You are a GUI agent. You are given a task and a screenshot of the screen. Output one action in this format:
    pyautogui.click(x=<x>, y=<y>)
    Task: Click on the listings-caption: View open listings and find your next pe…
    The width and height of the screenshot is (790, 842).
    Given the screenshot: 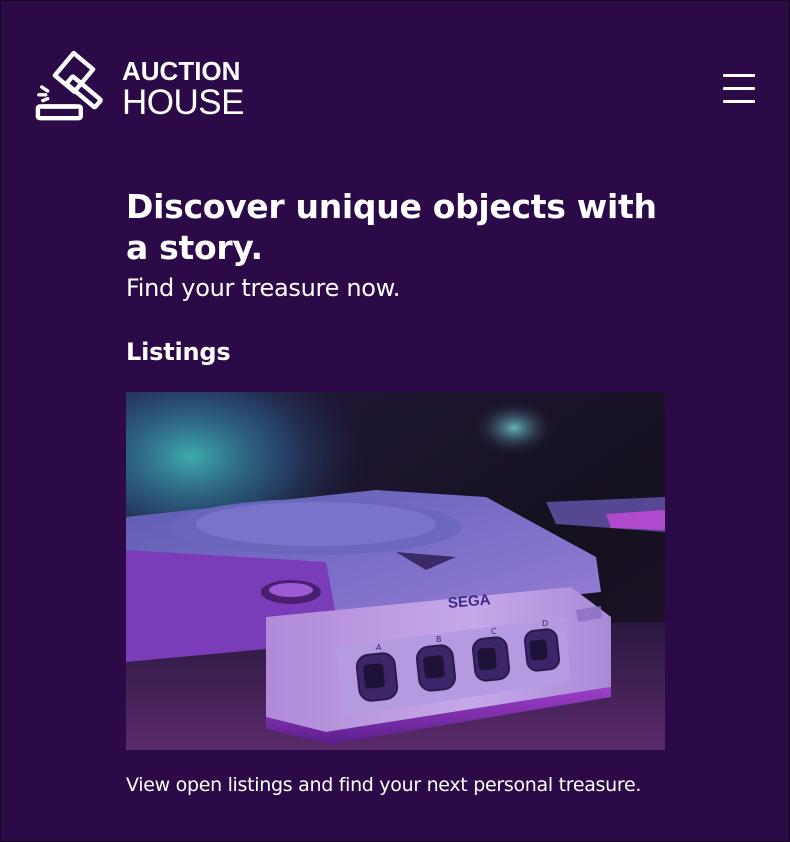 What is the action you would take?
    pyautogui.click(x=384, y=785)
    